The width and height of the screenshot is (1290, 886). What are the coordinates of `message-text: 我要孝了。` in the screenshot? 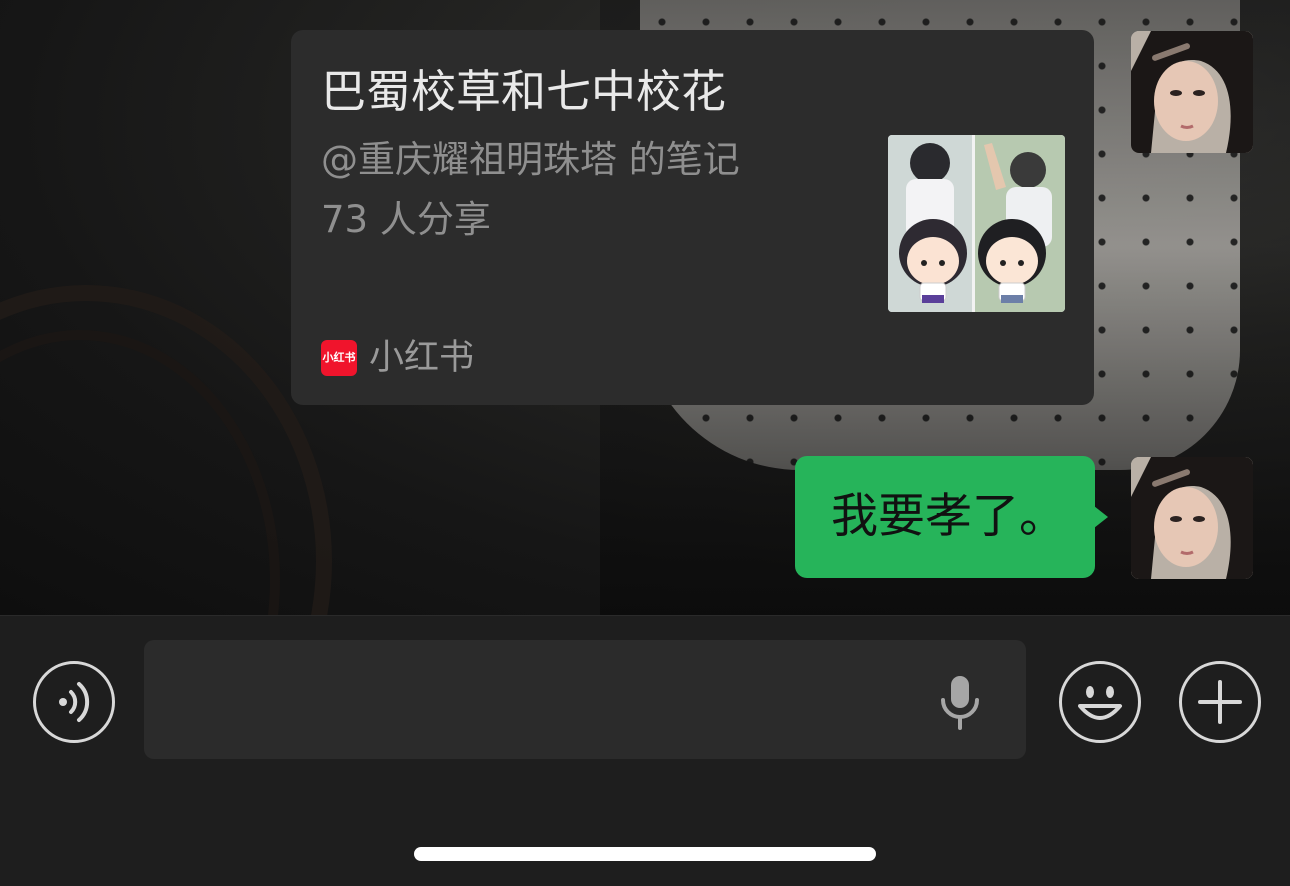 It's located at (948, 516).